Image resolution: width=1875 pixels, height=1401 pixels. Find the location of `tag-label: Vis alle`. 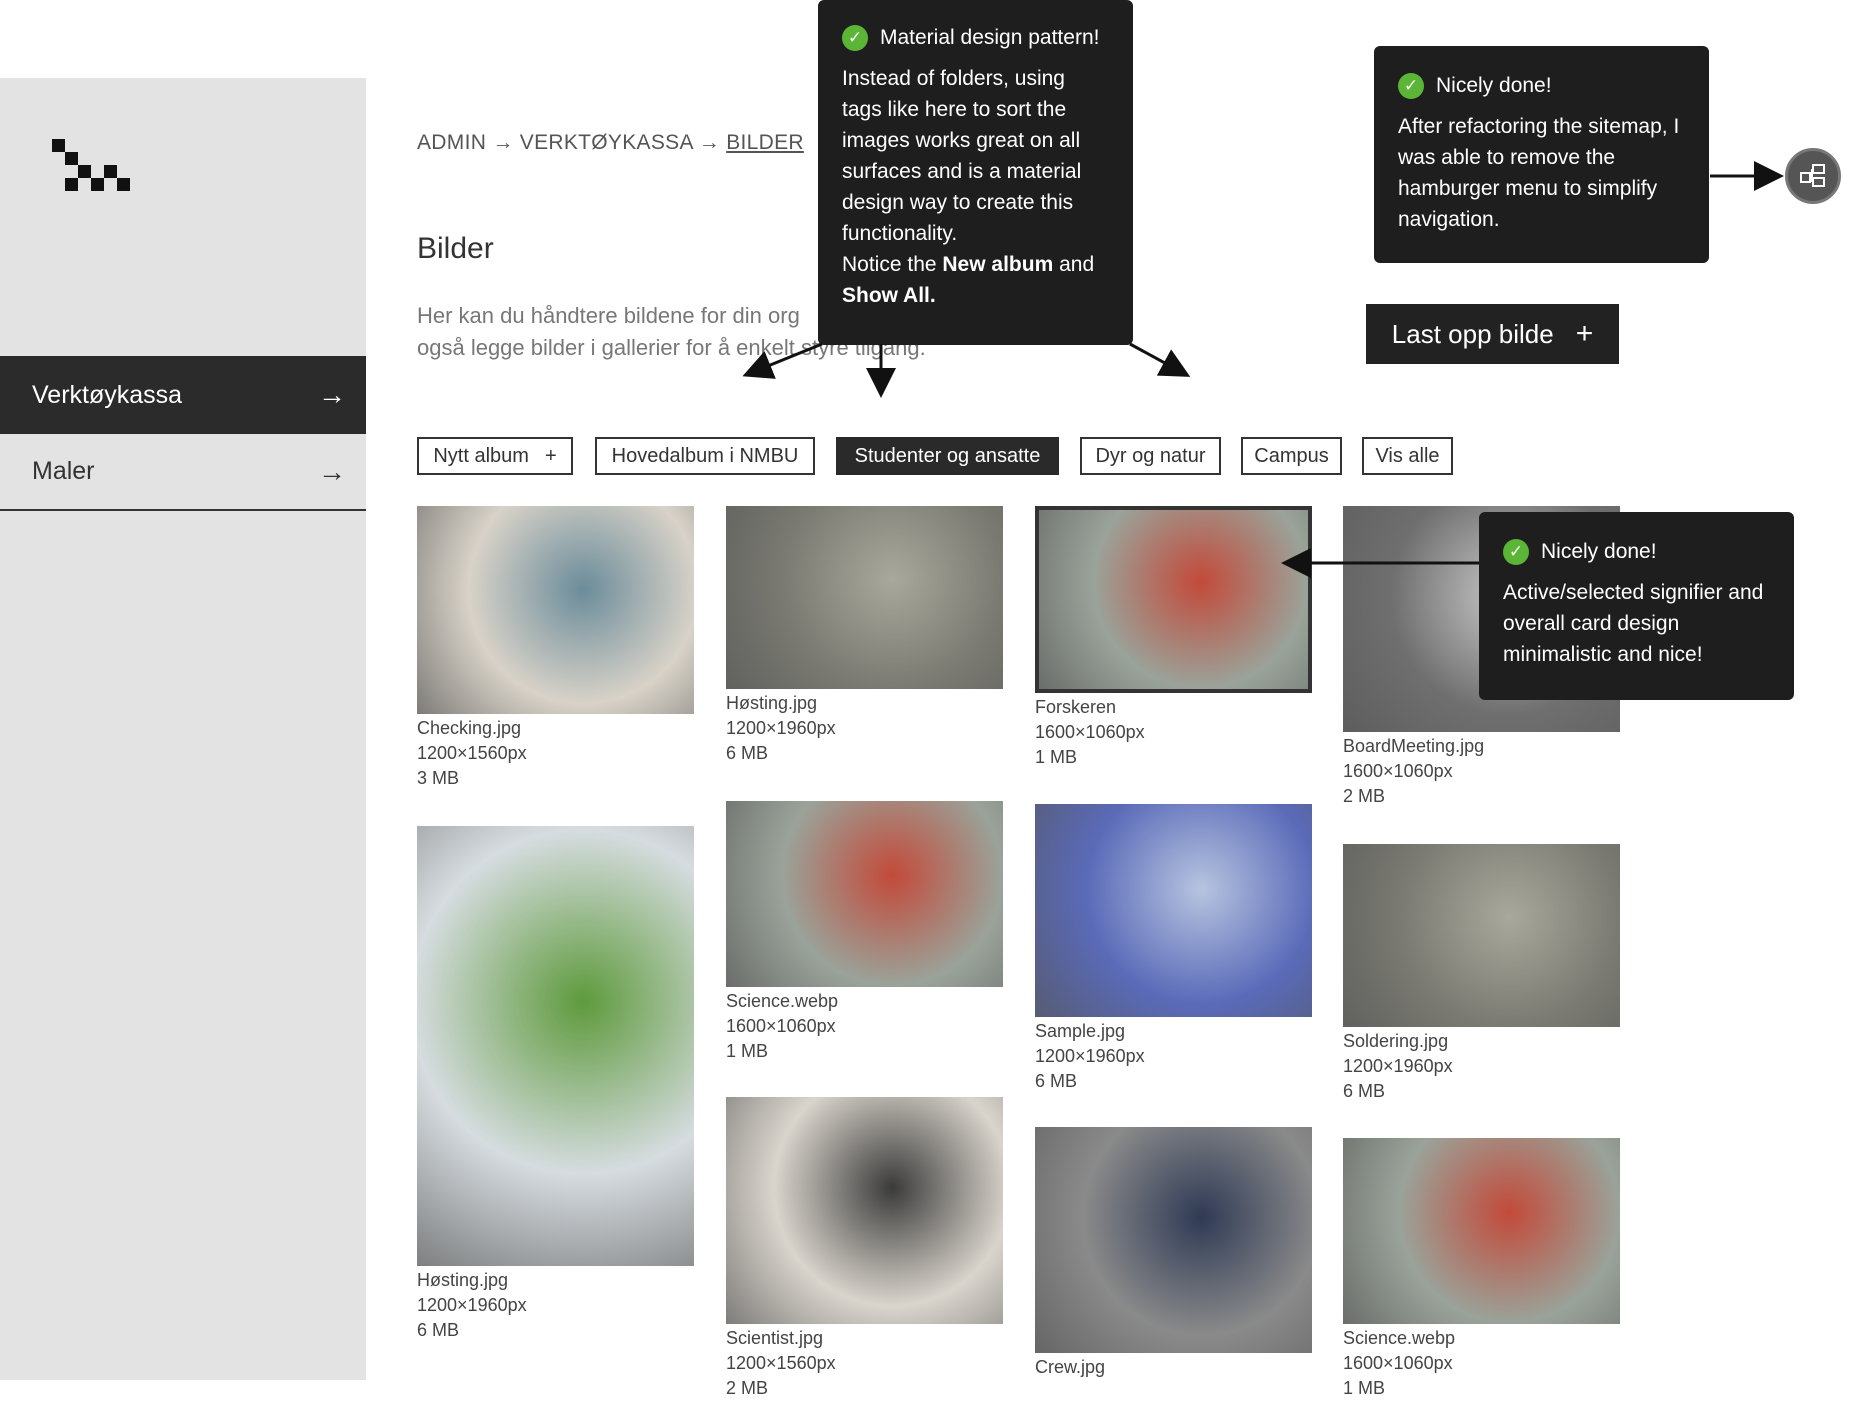

tag-label: Vis alle is located at coordinates (1407, 455).